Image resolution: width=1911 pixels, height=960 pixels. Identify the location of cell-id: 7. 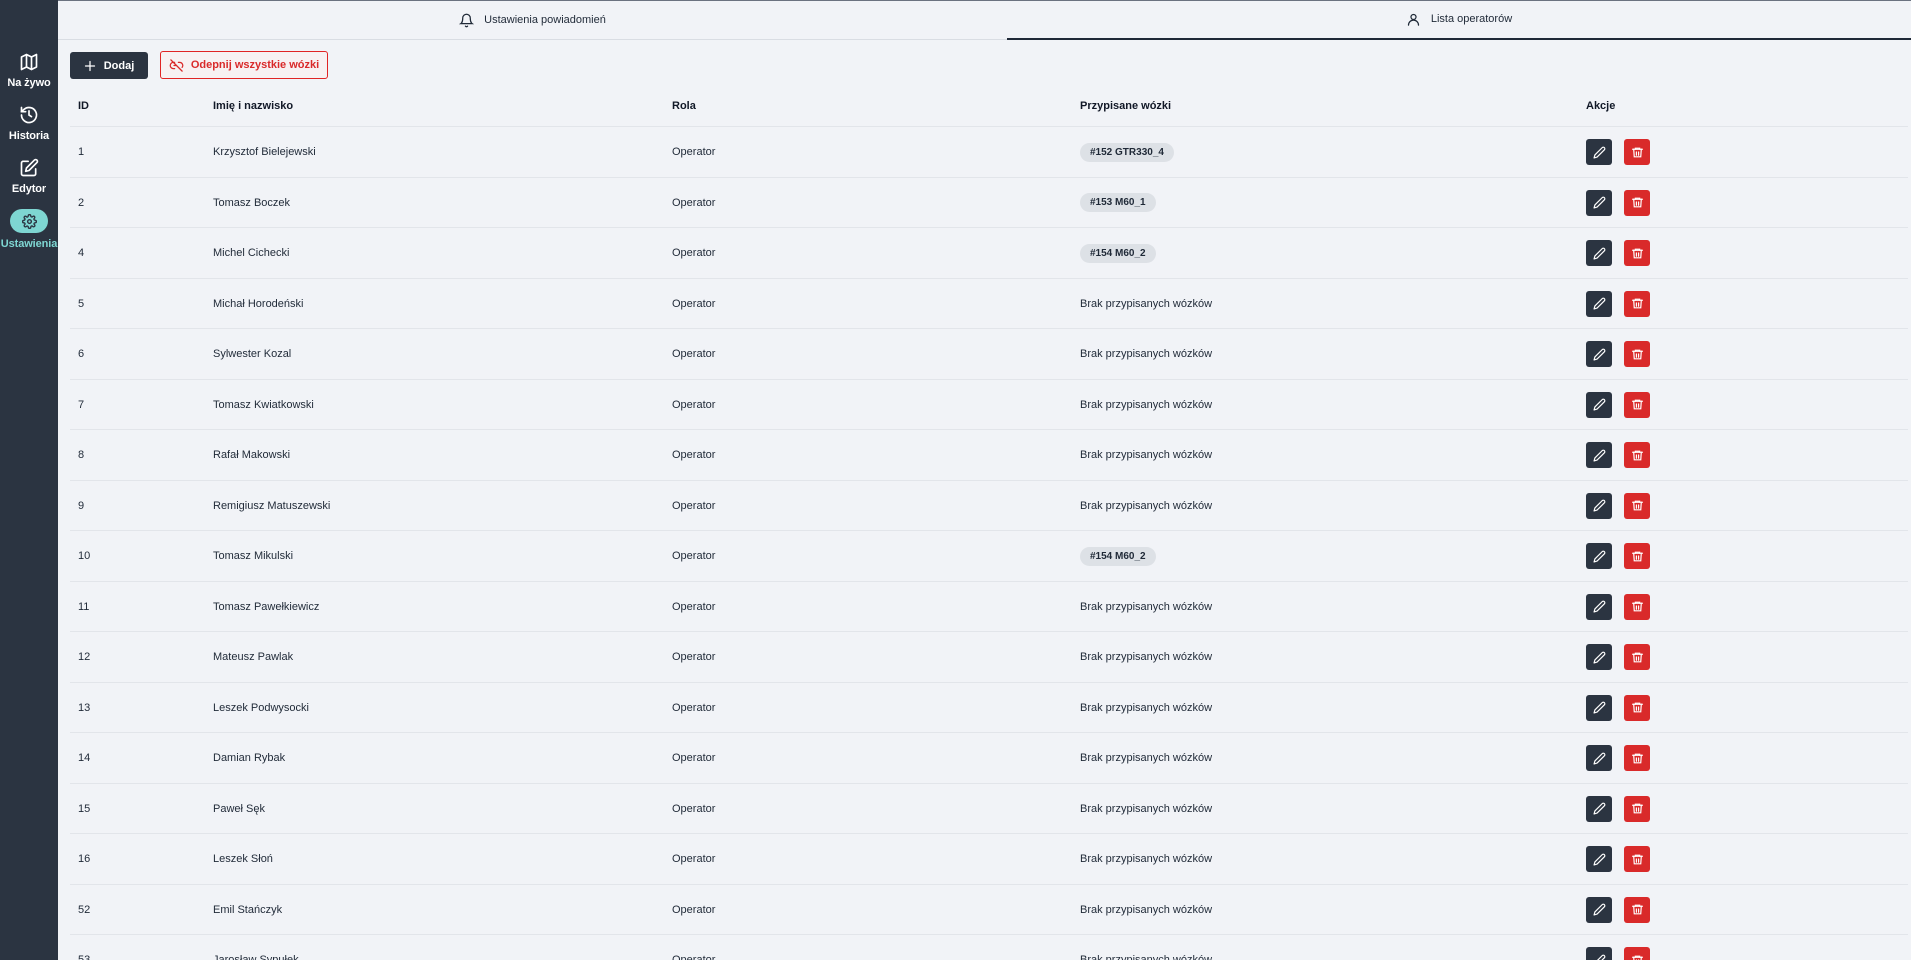
(81, 404).